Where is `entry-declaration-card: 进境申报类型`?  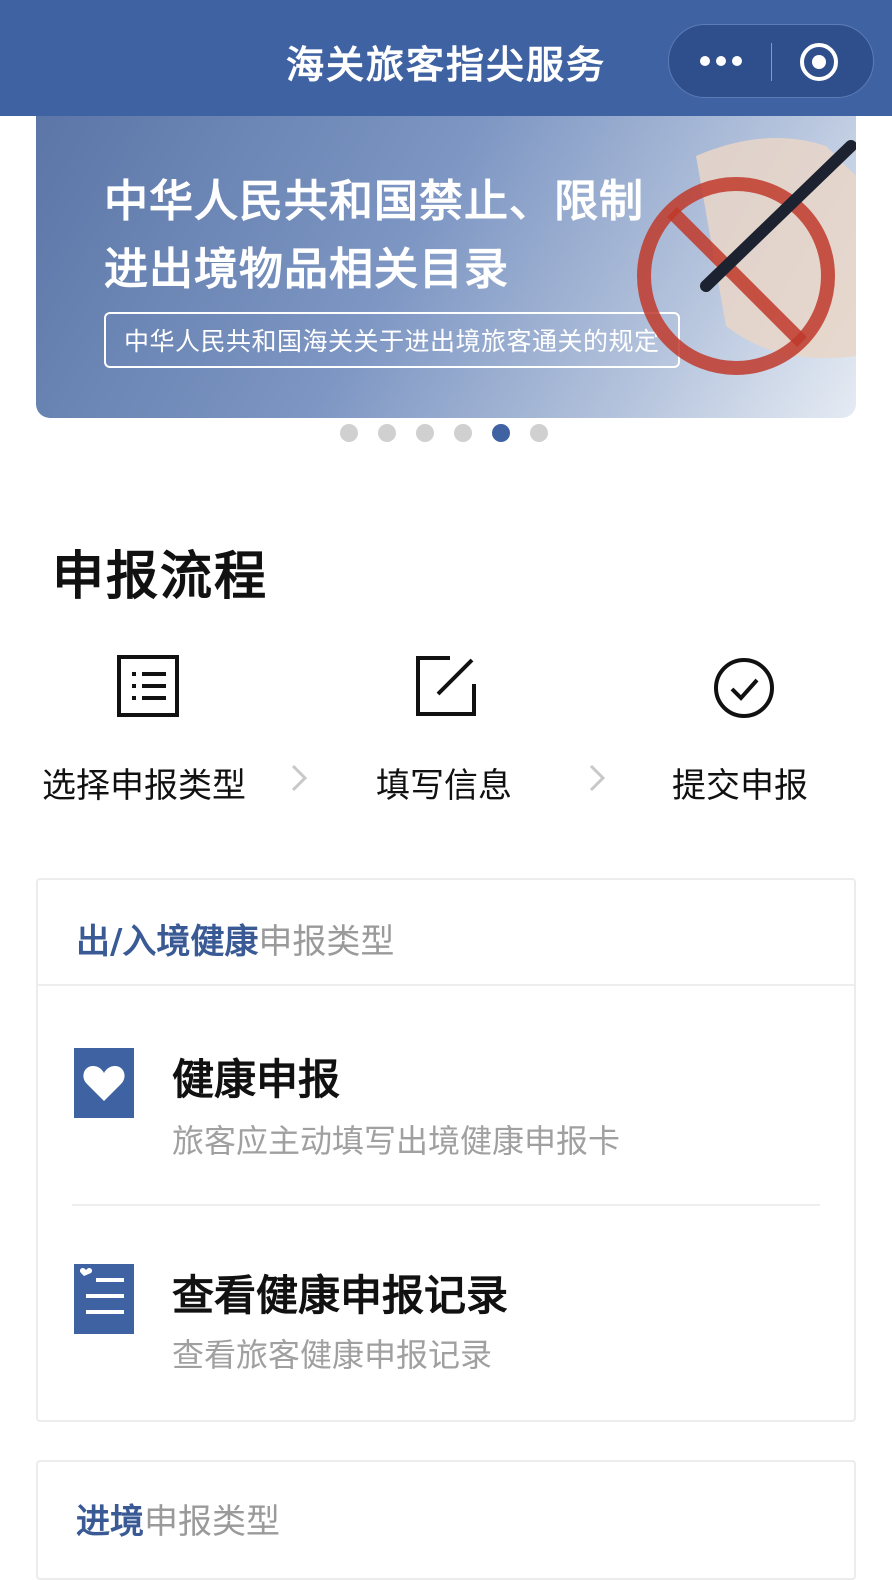 entry-declaration-card: 进境申报类型 is located at coordinates (446, 1520).